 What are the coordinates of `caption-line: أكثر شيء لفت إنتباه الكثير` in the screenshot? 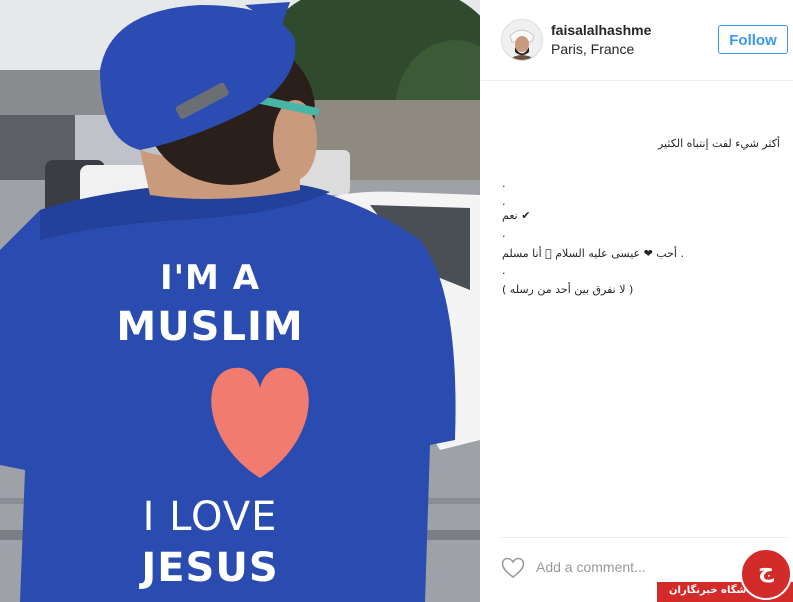 It's located at (718, 143).